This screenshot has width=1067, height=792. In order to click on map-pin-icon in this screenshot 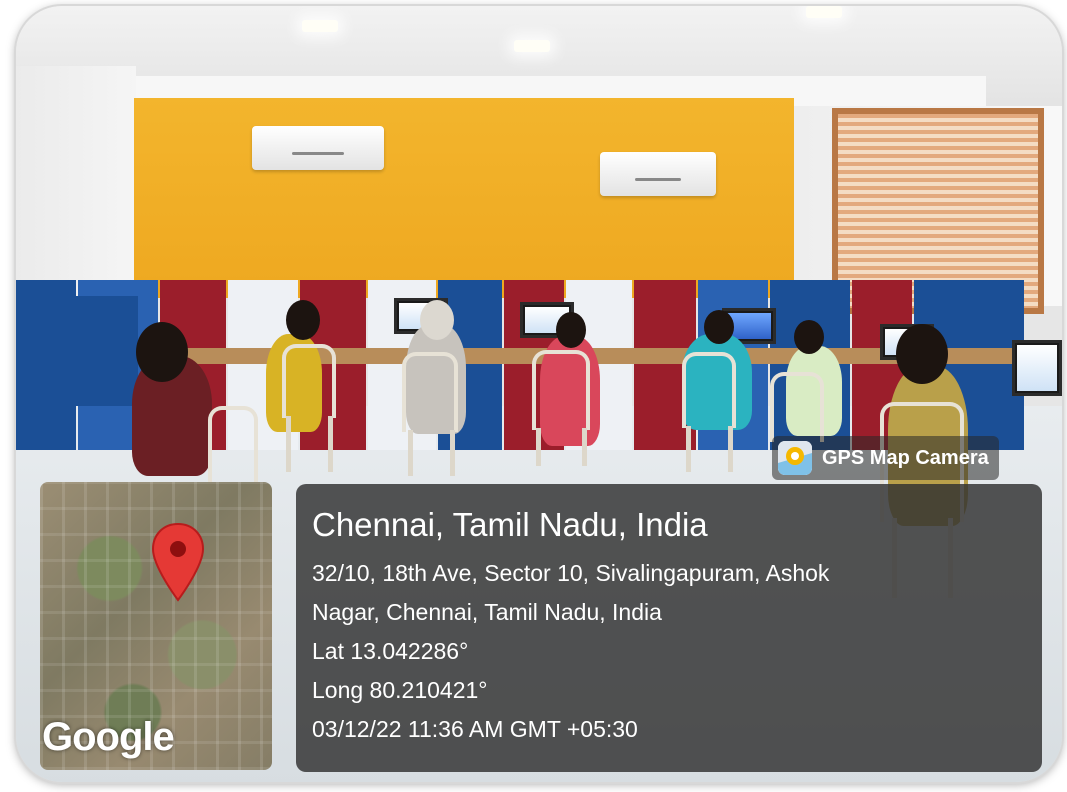, I will do `click(178, 562)`.